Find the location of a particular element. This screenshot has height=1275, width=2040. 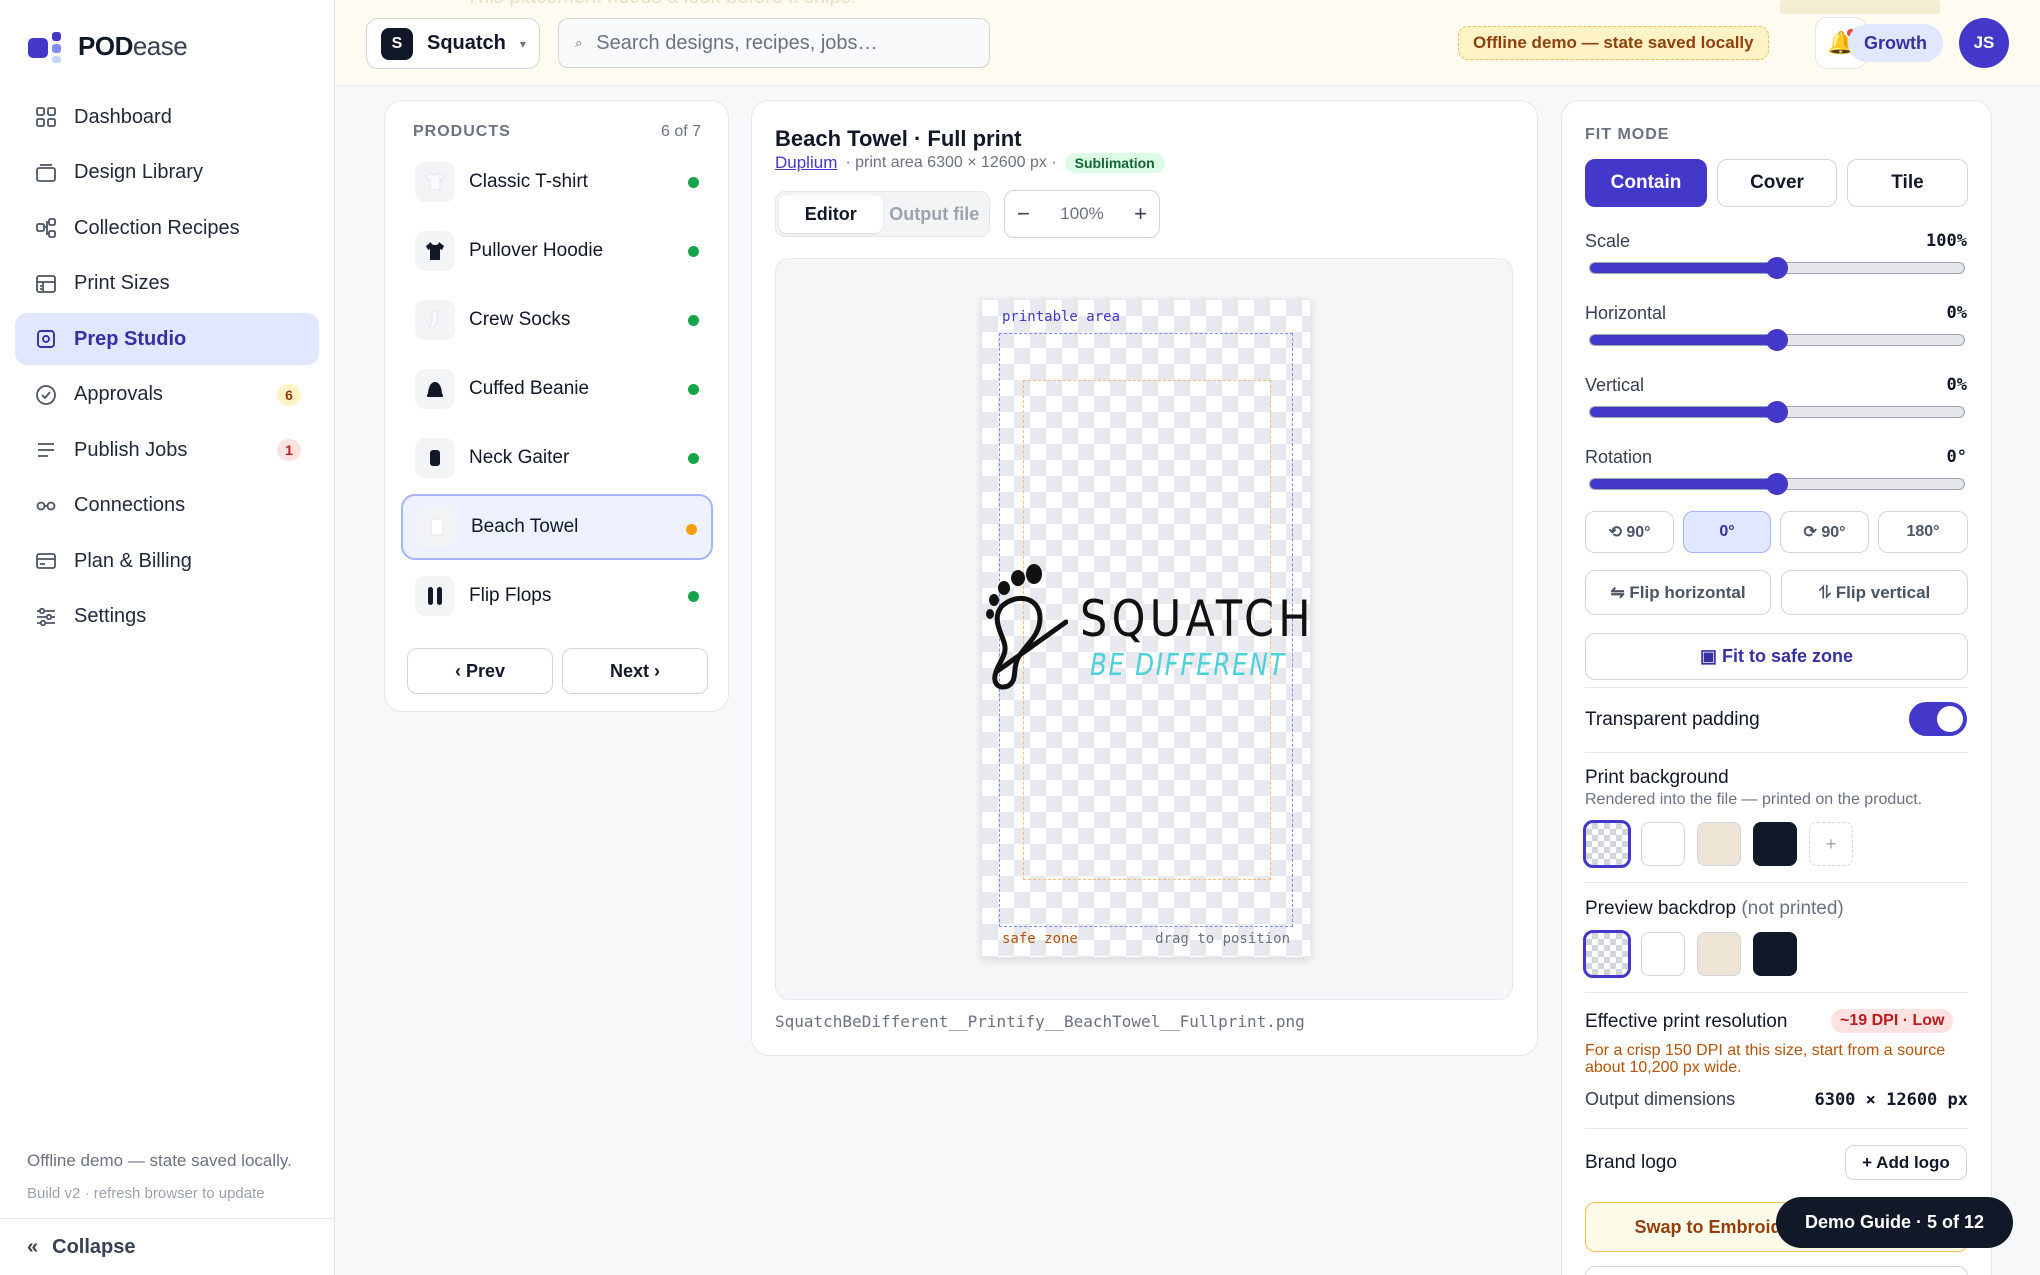

double-chevron-left-icon: « is located at coordinates (33, 1247).